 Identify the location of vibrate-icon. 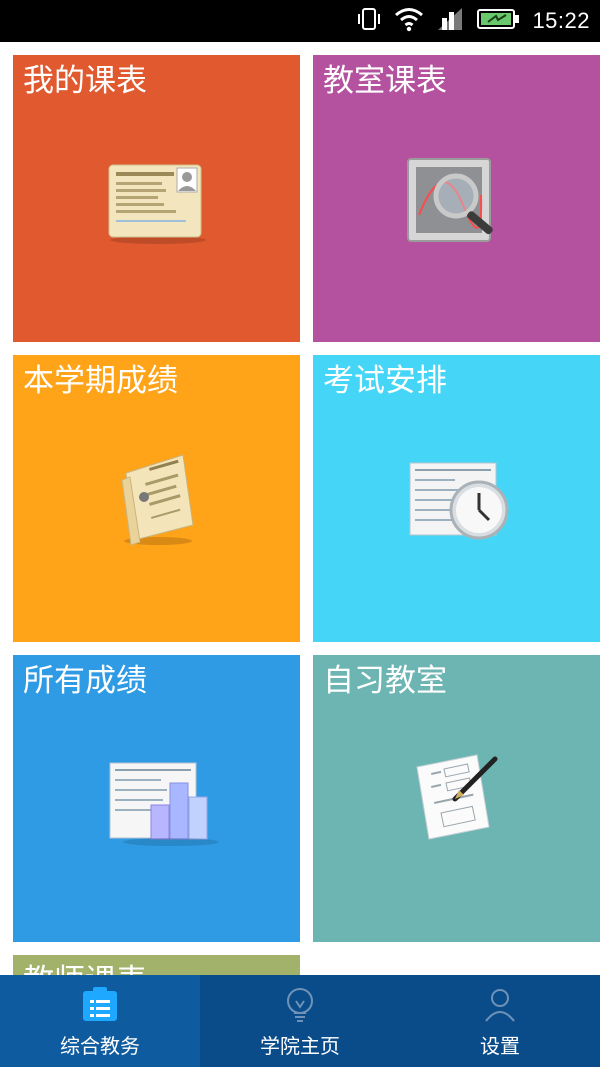
(369, 21).